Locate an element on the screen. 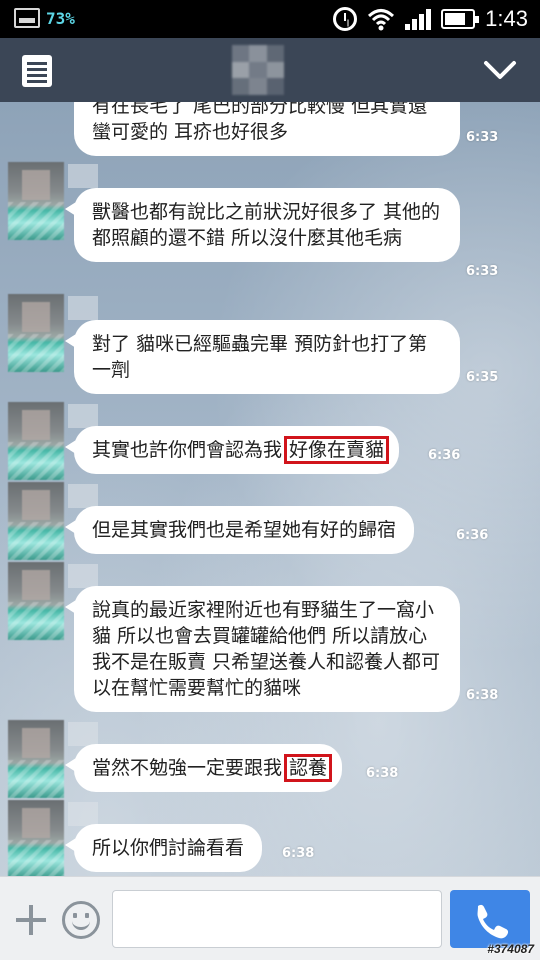  chat-header is located at coordinates (270, 70).